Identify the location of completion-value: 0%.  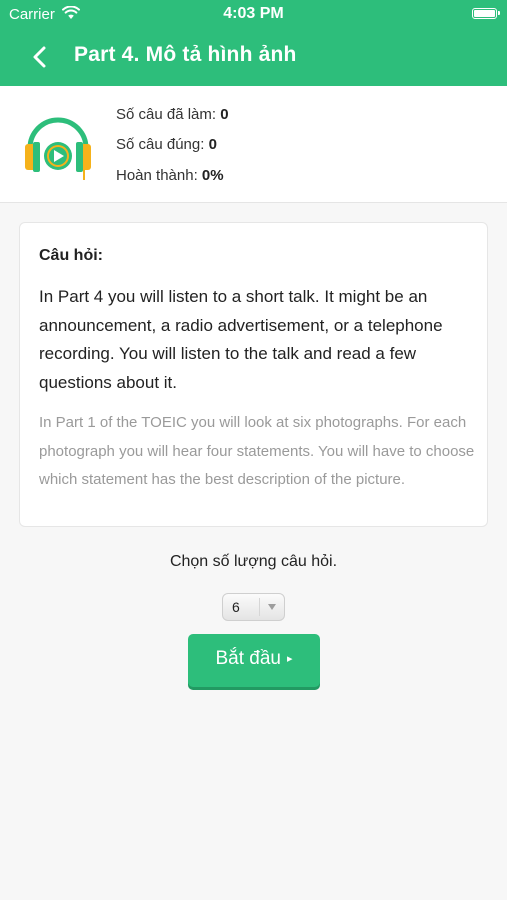
(212, 175).